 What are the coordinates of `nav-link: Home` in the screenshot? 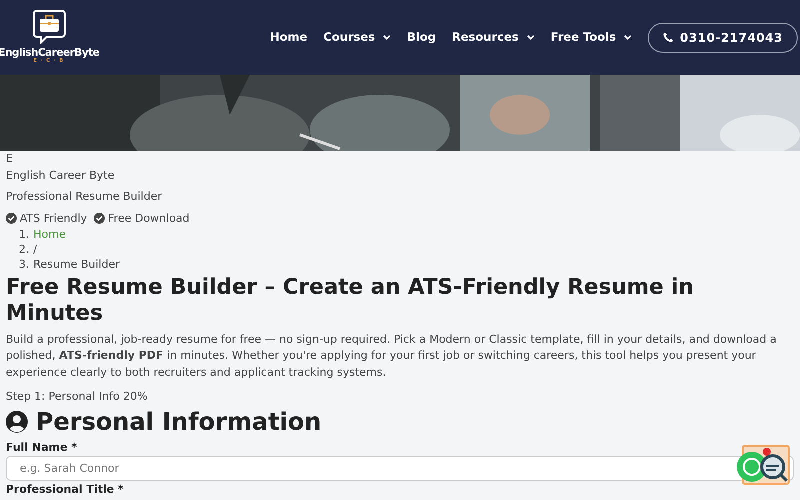 It's located at (289, 37).